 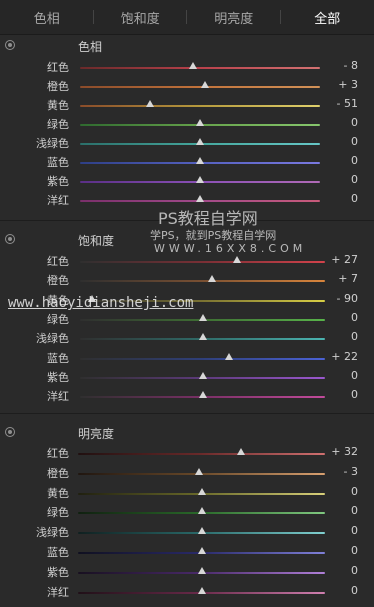 I want to click on watermark-site-name: PS教程自学网, so click(x=208, y=218).